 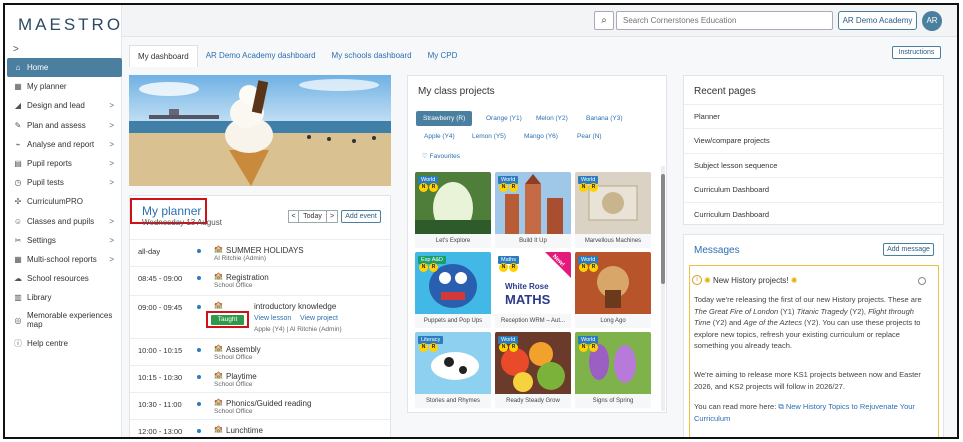 I want to click on class-tab-strawberry-r-: Strawberry (R), so click(x=444, y=118).